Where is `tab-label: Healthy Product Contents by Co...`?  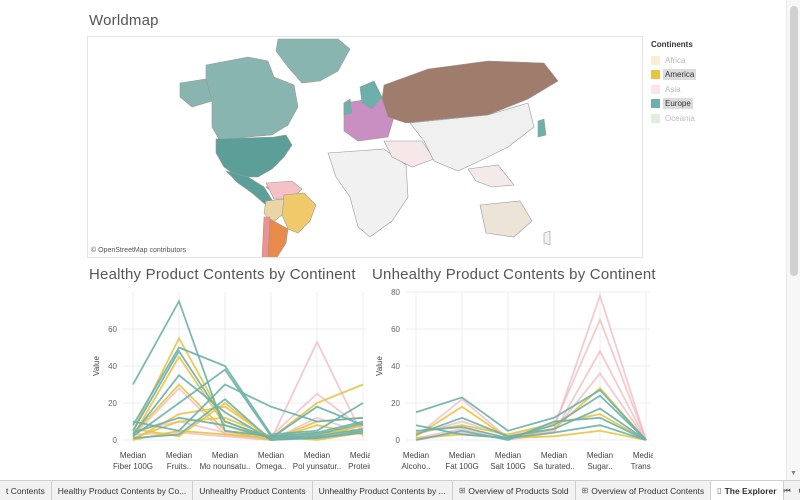
tab-label: Healthy Product Contents by Co... is located at coordinates (122, 490).